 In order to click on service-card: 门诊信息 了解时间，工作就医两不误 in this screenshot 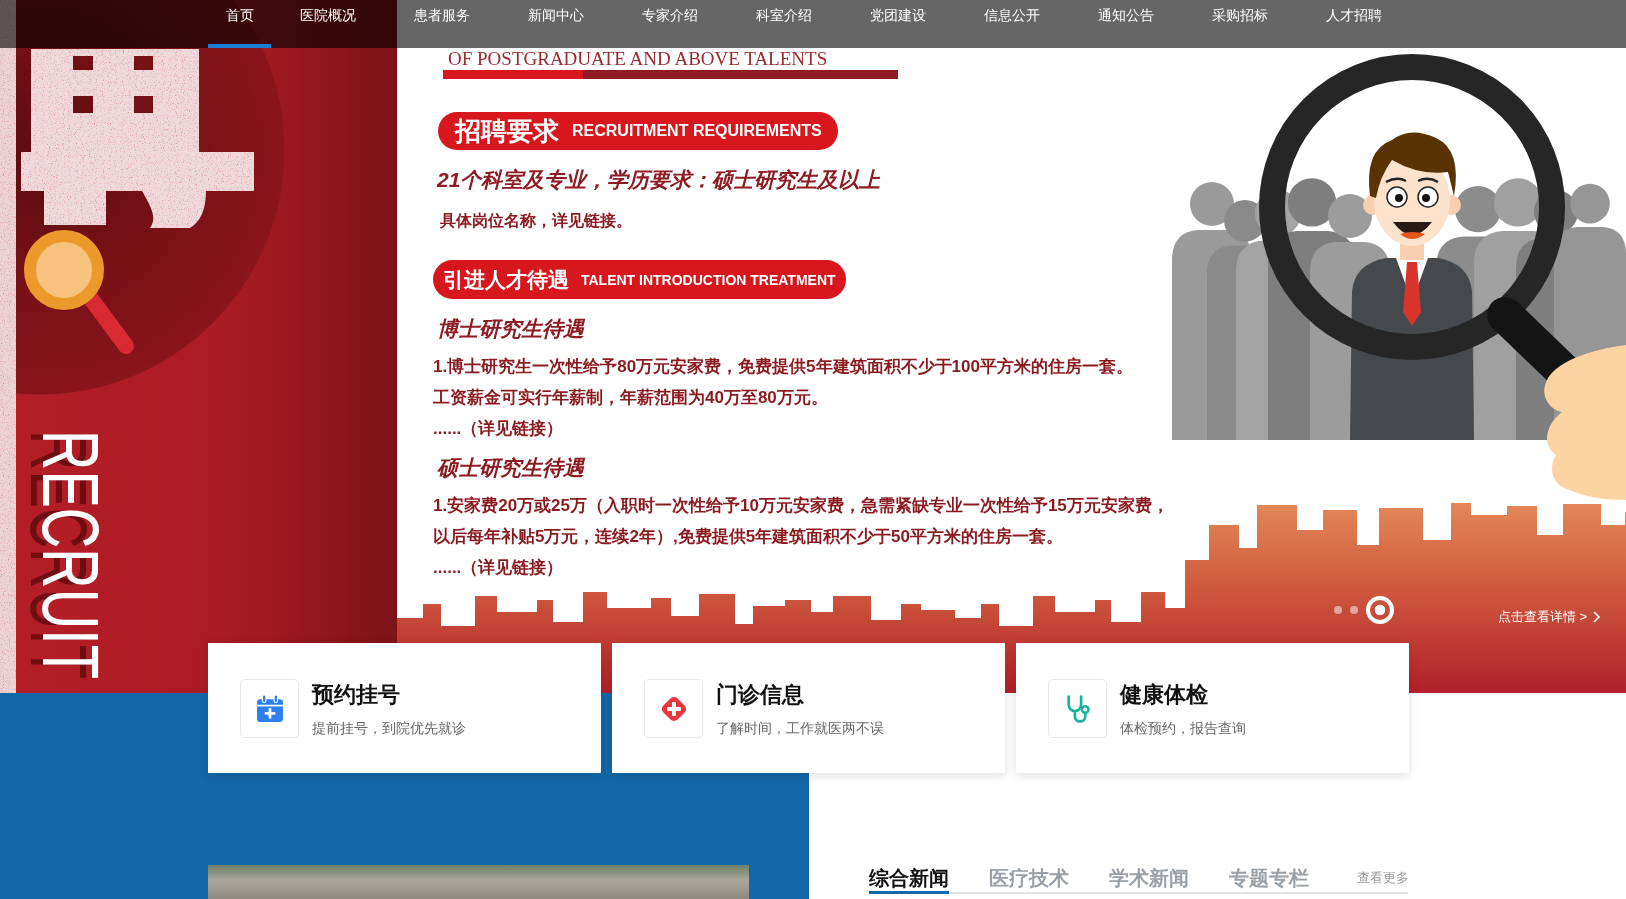, I will do `click(808, 708)`.